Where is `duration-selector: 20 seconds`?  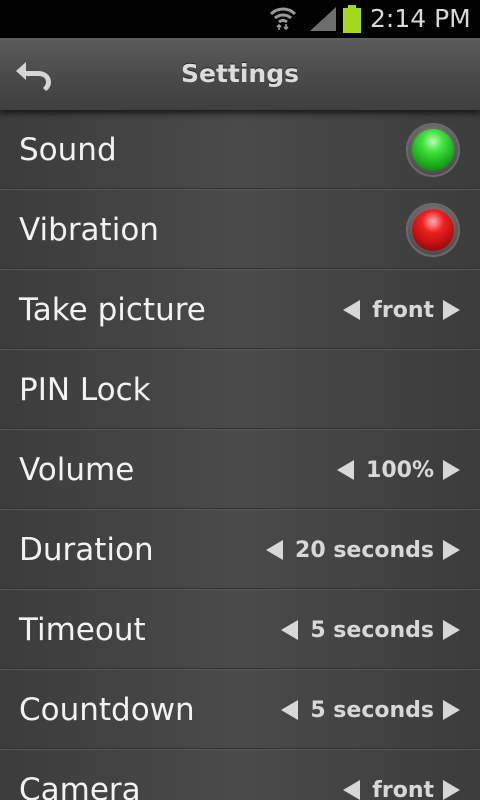
duration-selector: 20 seconds is located at coordinates (363, 550).